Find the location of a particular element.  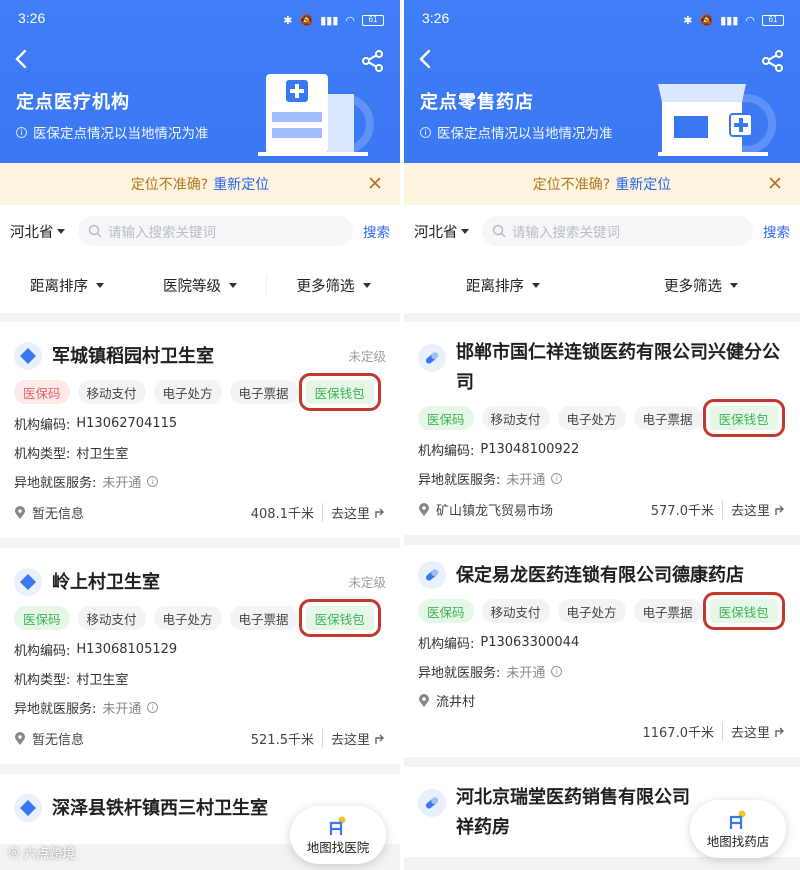

tag-row: 医保码 移动支付 电子处方 电子票据 医保钱包 is located at coordinates (602, 418).